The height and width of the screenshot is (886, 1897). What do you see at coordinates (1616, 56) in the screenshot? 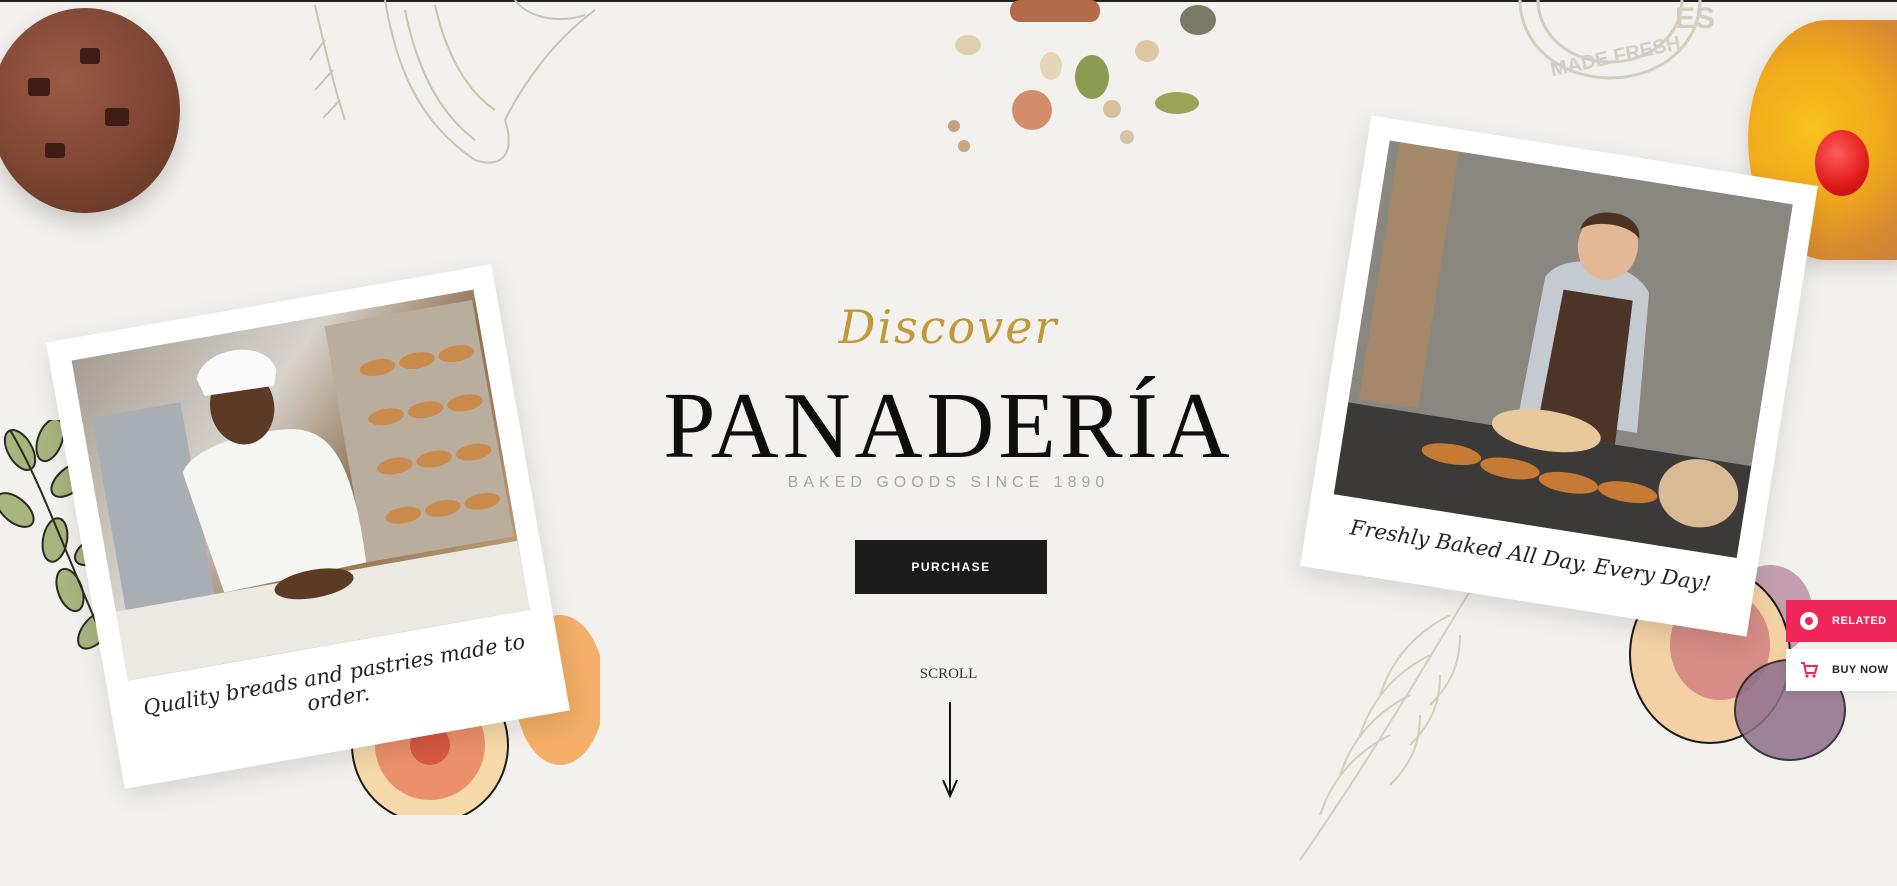
I see `svg-text: MADE FRESH` at bounding box center [1616, 56].